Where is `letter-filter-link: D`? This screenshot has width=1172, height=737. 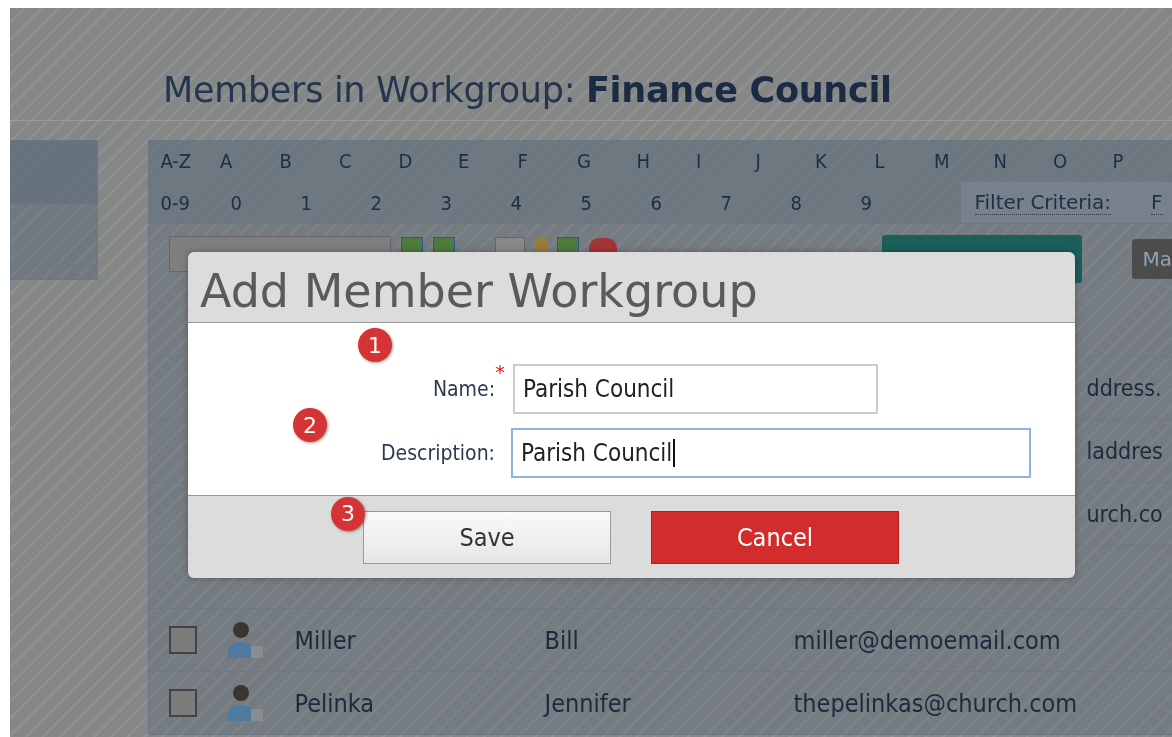
letter-filter-link: D is located at coordinates (428, 160).